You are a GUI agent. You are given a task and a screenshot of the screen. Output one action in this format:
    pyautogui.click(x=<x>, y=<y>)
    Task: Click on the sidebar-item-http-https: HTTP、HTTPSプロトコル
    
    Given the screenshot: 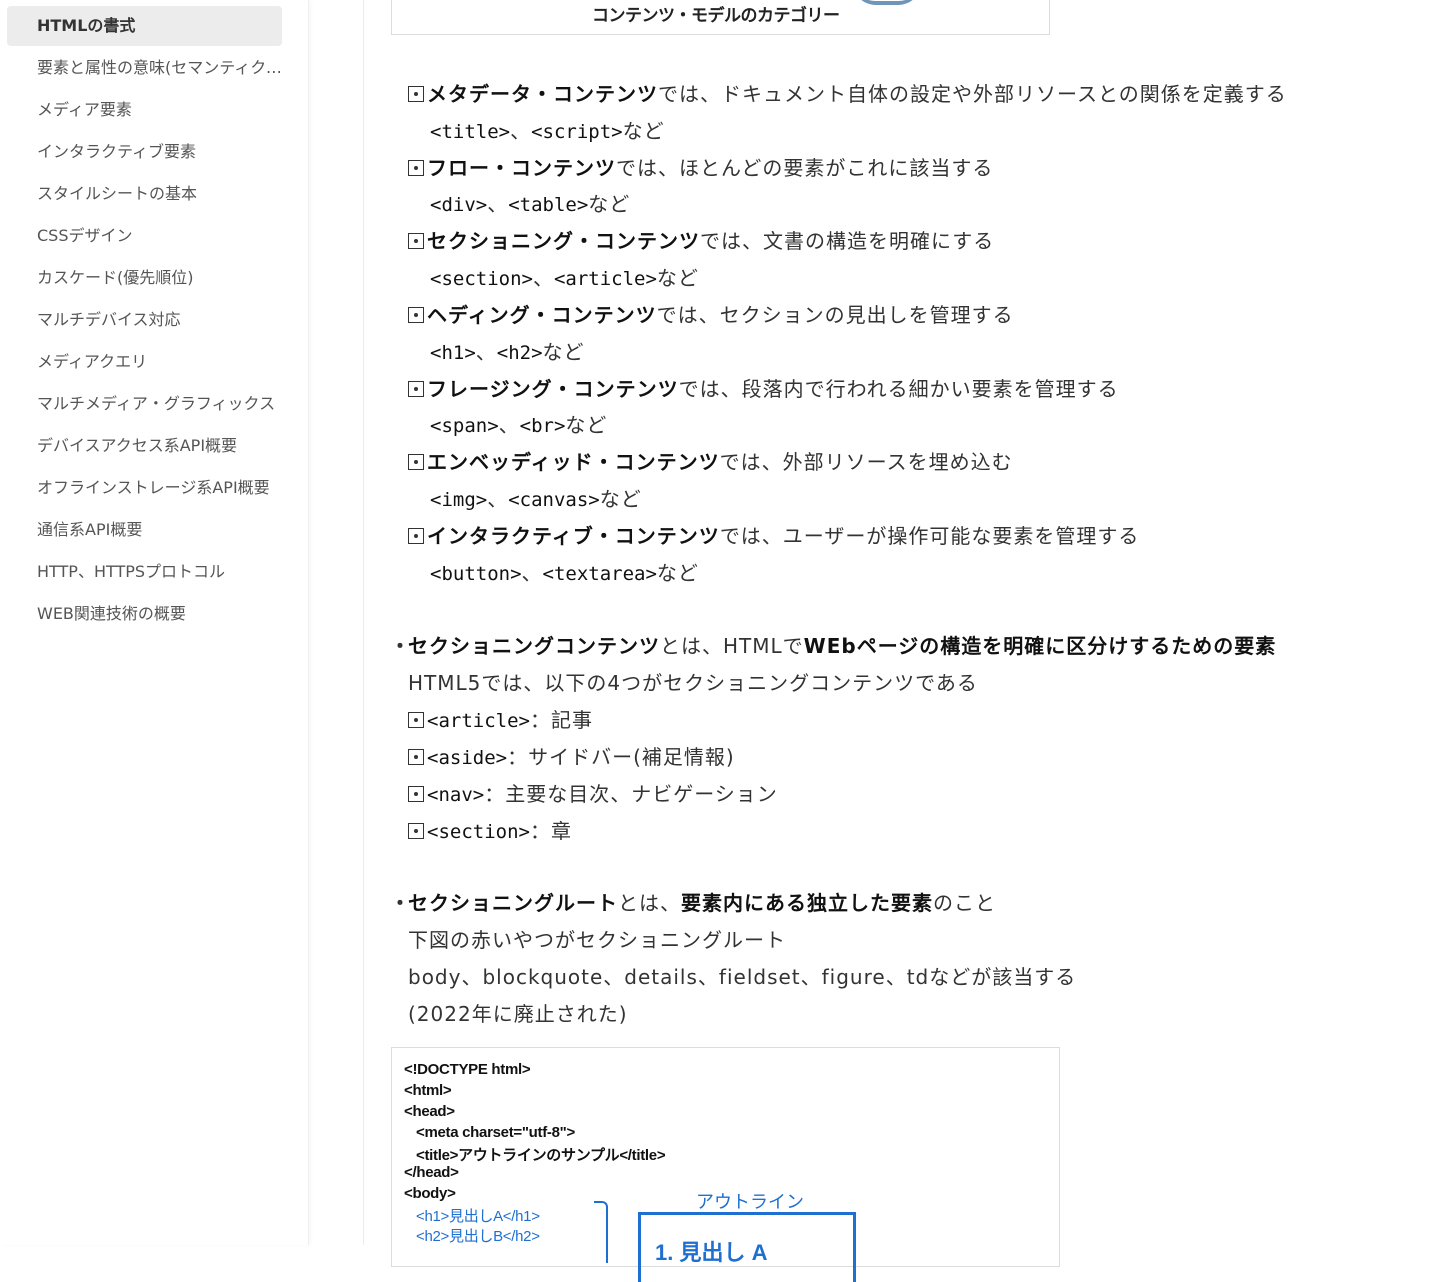 What is the action you would take?
    pyautogui.click(x=144, y=572)
    